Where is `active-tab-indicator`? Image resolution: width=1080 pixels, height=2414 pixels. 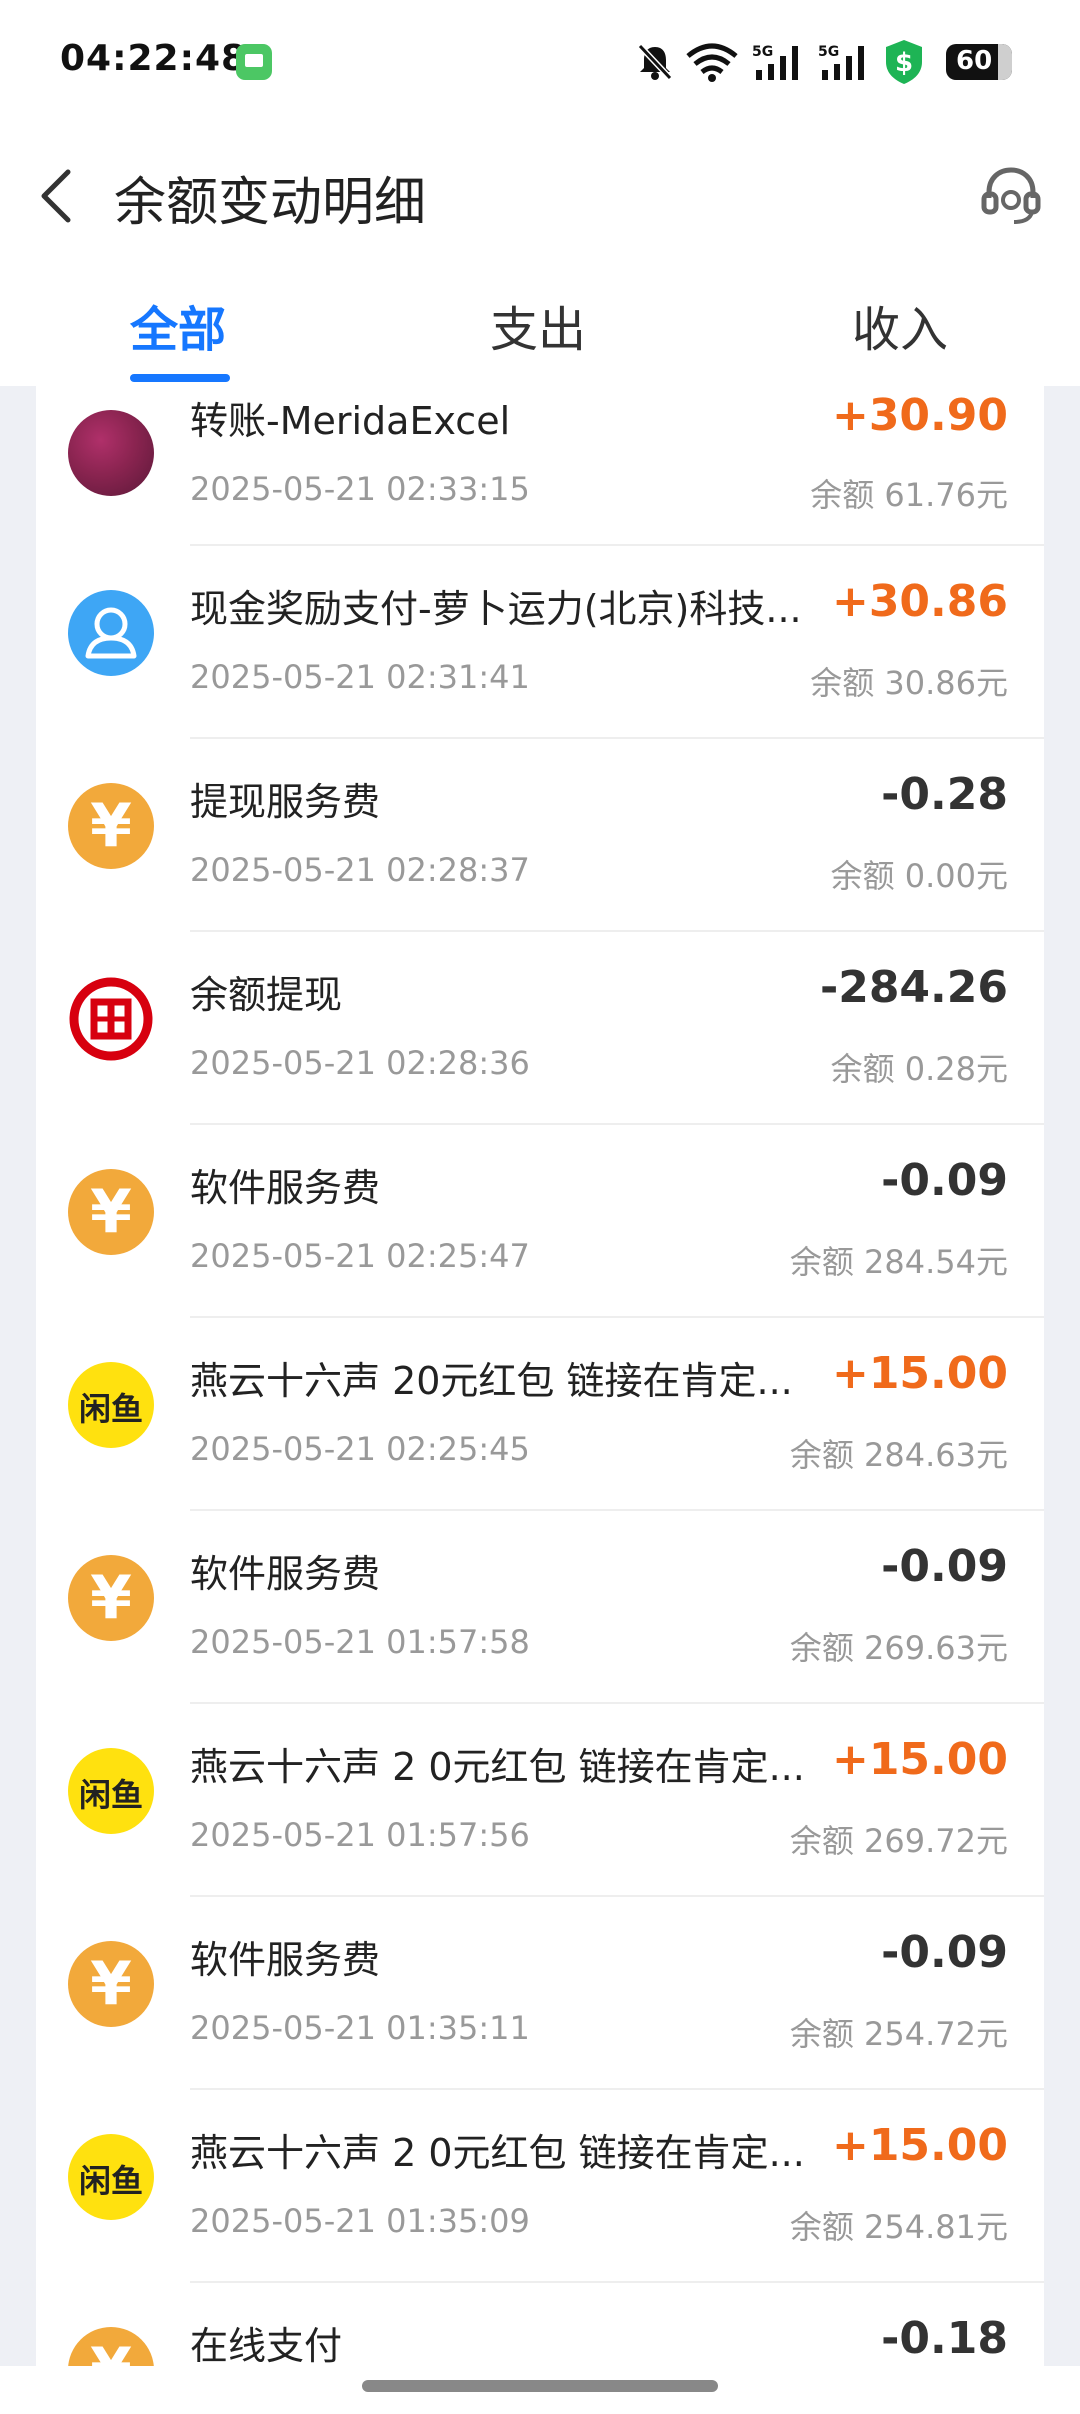 active-tab-indicator is located at coordinates (180, 378).